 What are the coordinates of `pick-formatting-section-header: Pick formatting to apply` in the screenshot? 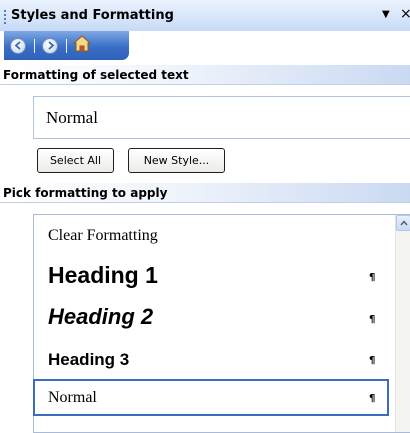 It's located at (205, 193).